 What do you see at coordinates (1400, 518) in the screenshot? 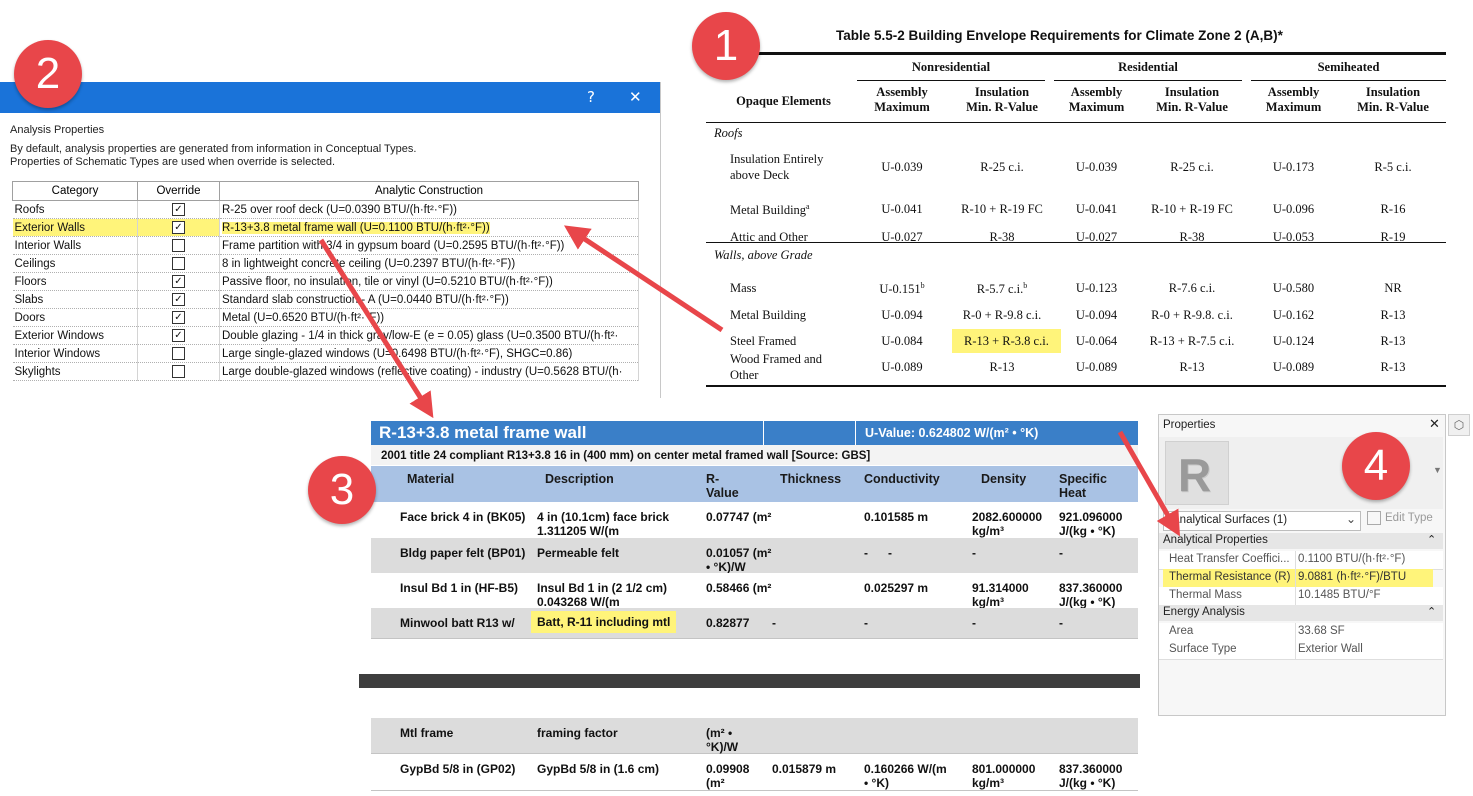
I see `edit-type-button: Edit Type` at bounding box center [1400, 518].